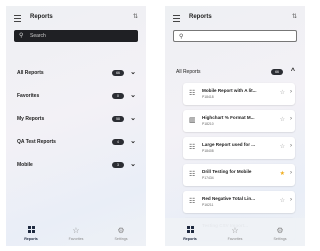  Describe the element at coordinates (239, 202) in the screenshot. I see `report-card: ☷ Red Negative Total Lin... P16211 ☆ ›` at that location.